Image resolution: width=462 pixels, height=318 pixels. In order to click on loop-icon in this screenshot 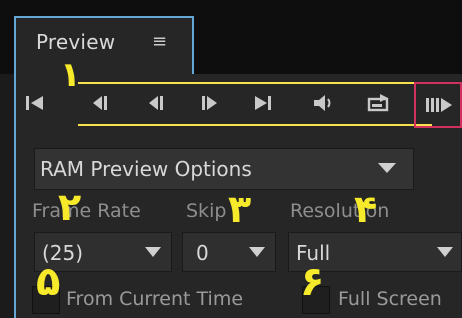, I will do `click(378, 103)`.